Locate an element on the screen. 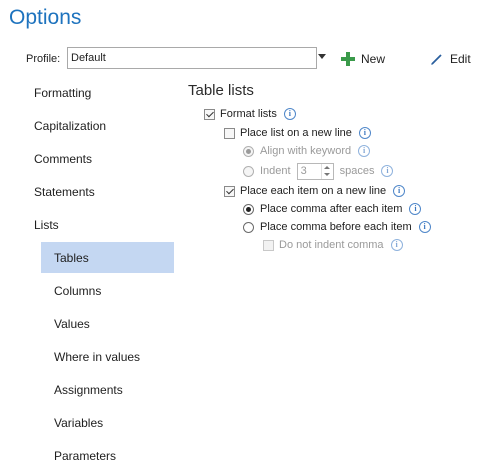  spin-down-button is located at coordinates (327, 175).